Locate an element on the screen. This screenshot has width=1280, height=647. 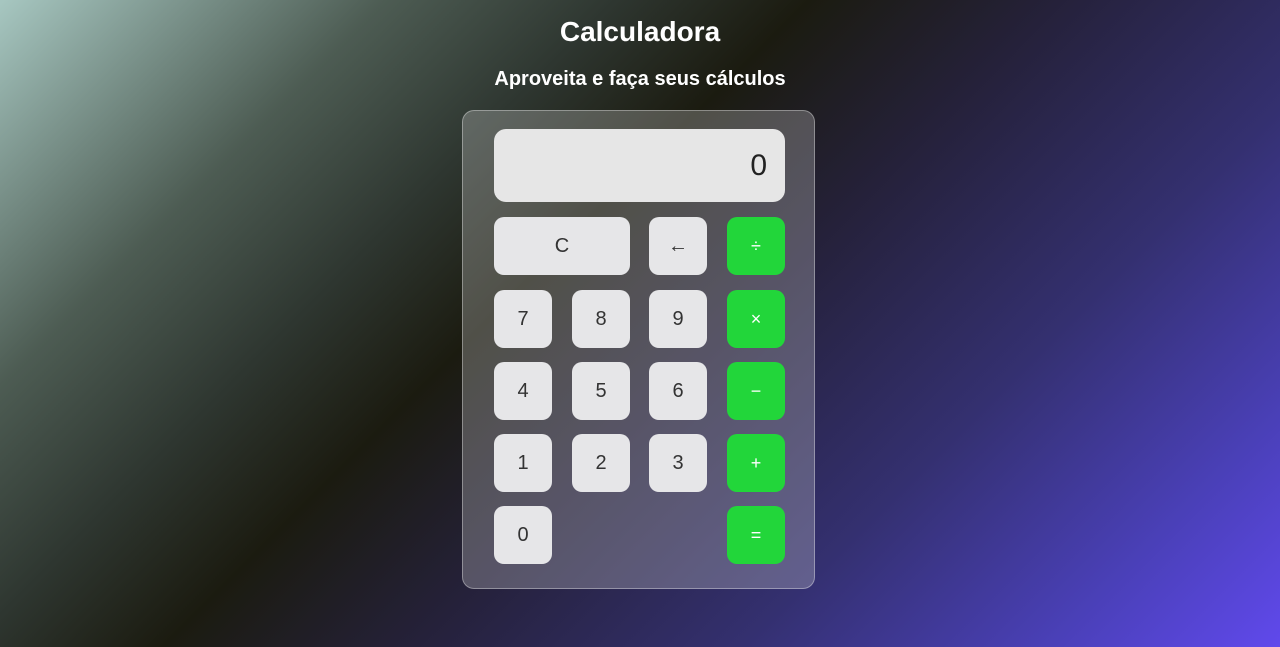
digit-3-button: 3 is located at coordinates (678, 463).